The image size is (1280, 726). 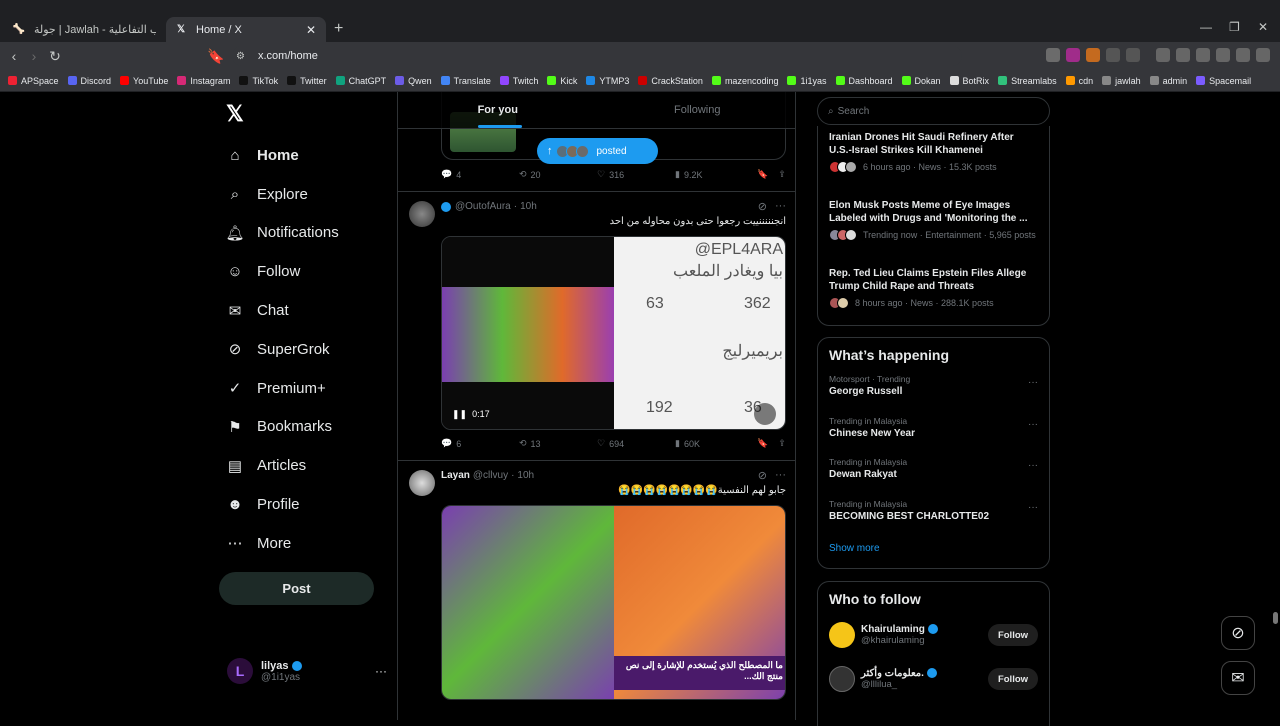 I want to click on repost-button: ⟲ 13, so click(x=558, y=443).